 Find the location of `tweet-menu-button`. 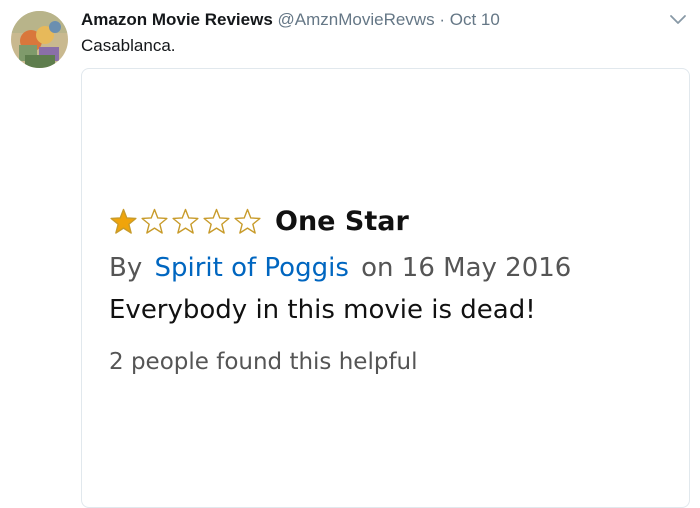

tweet-menu-button is located at coordinates (678, 20).